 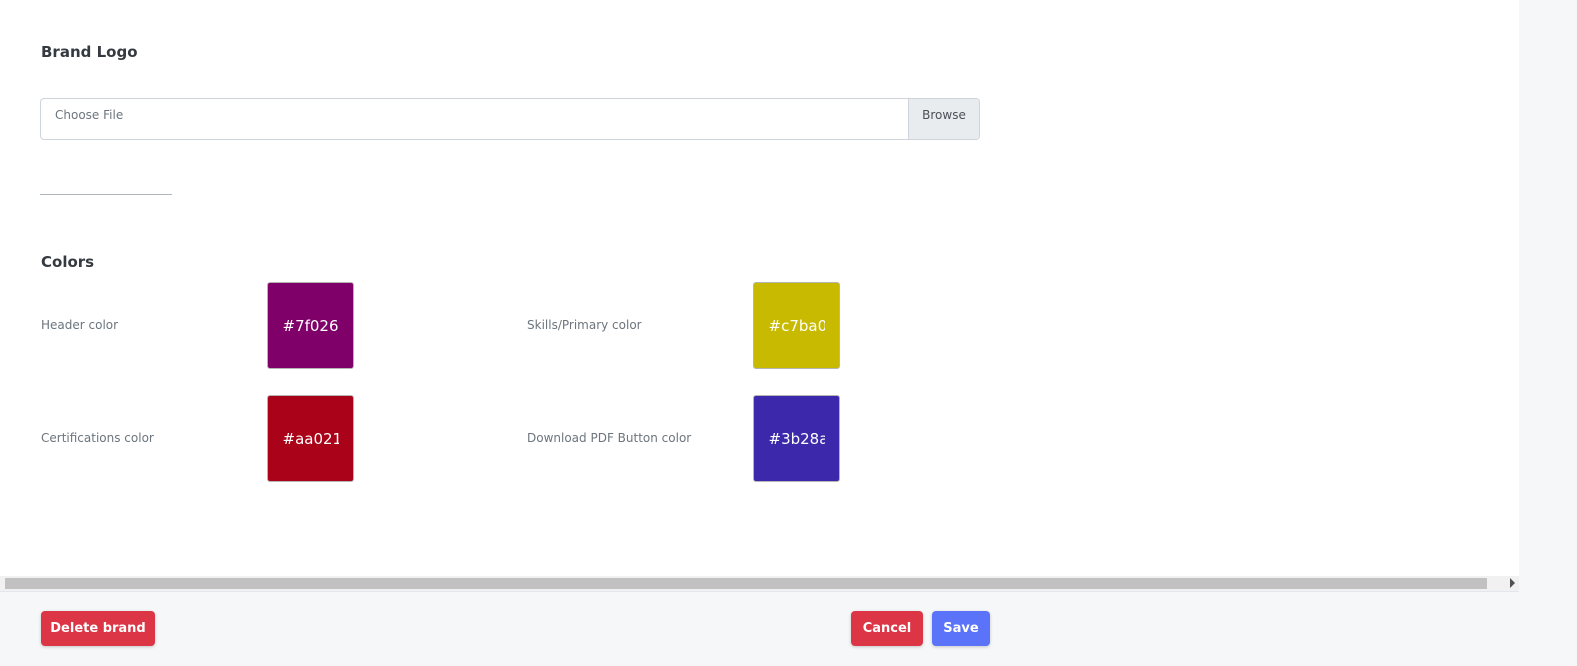 I want to click on save-button: Save, so click(x=961, y=628).